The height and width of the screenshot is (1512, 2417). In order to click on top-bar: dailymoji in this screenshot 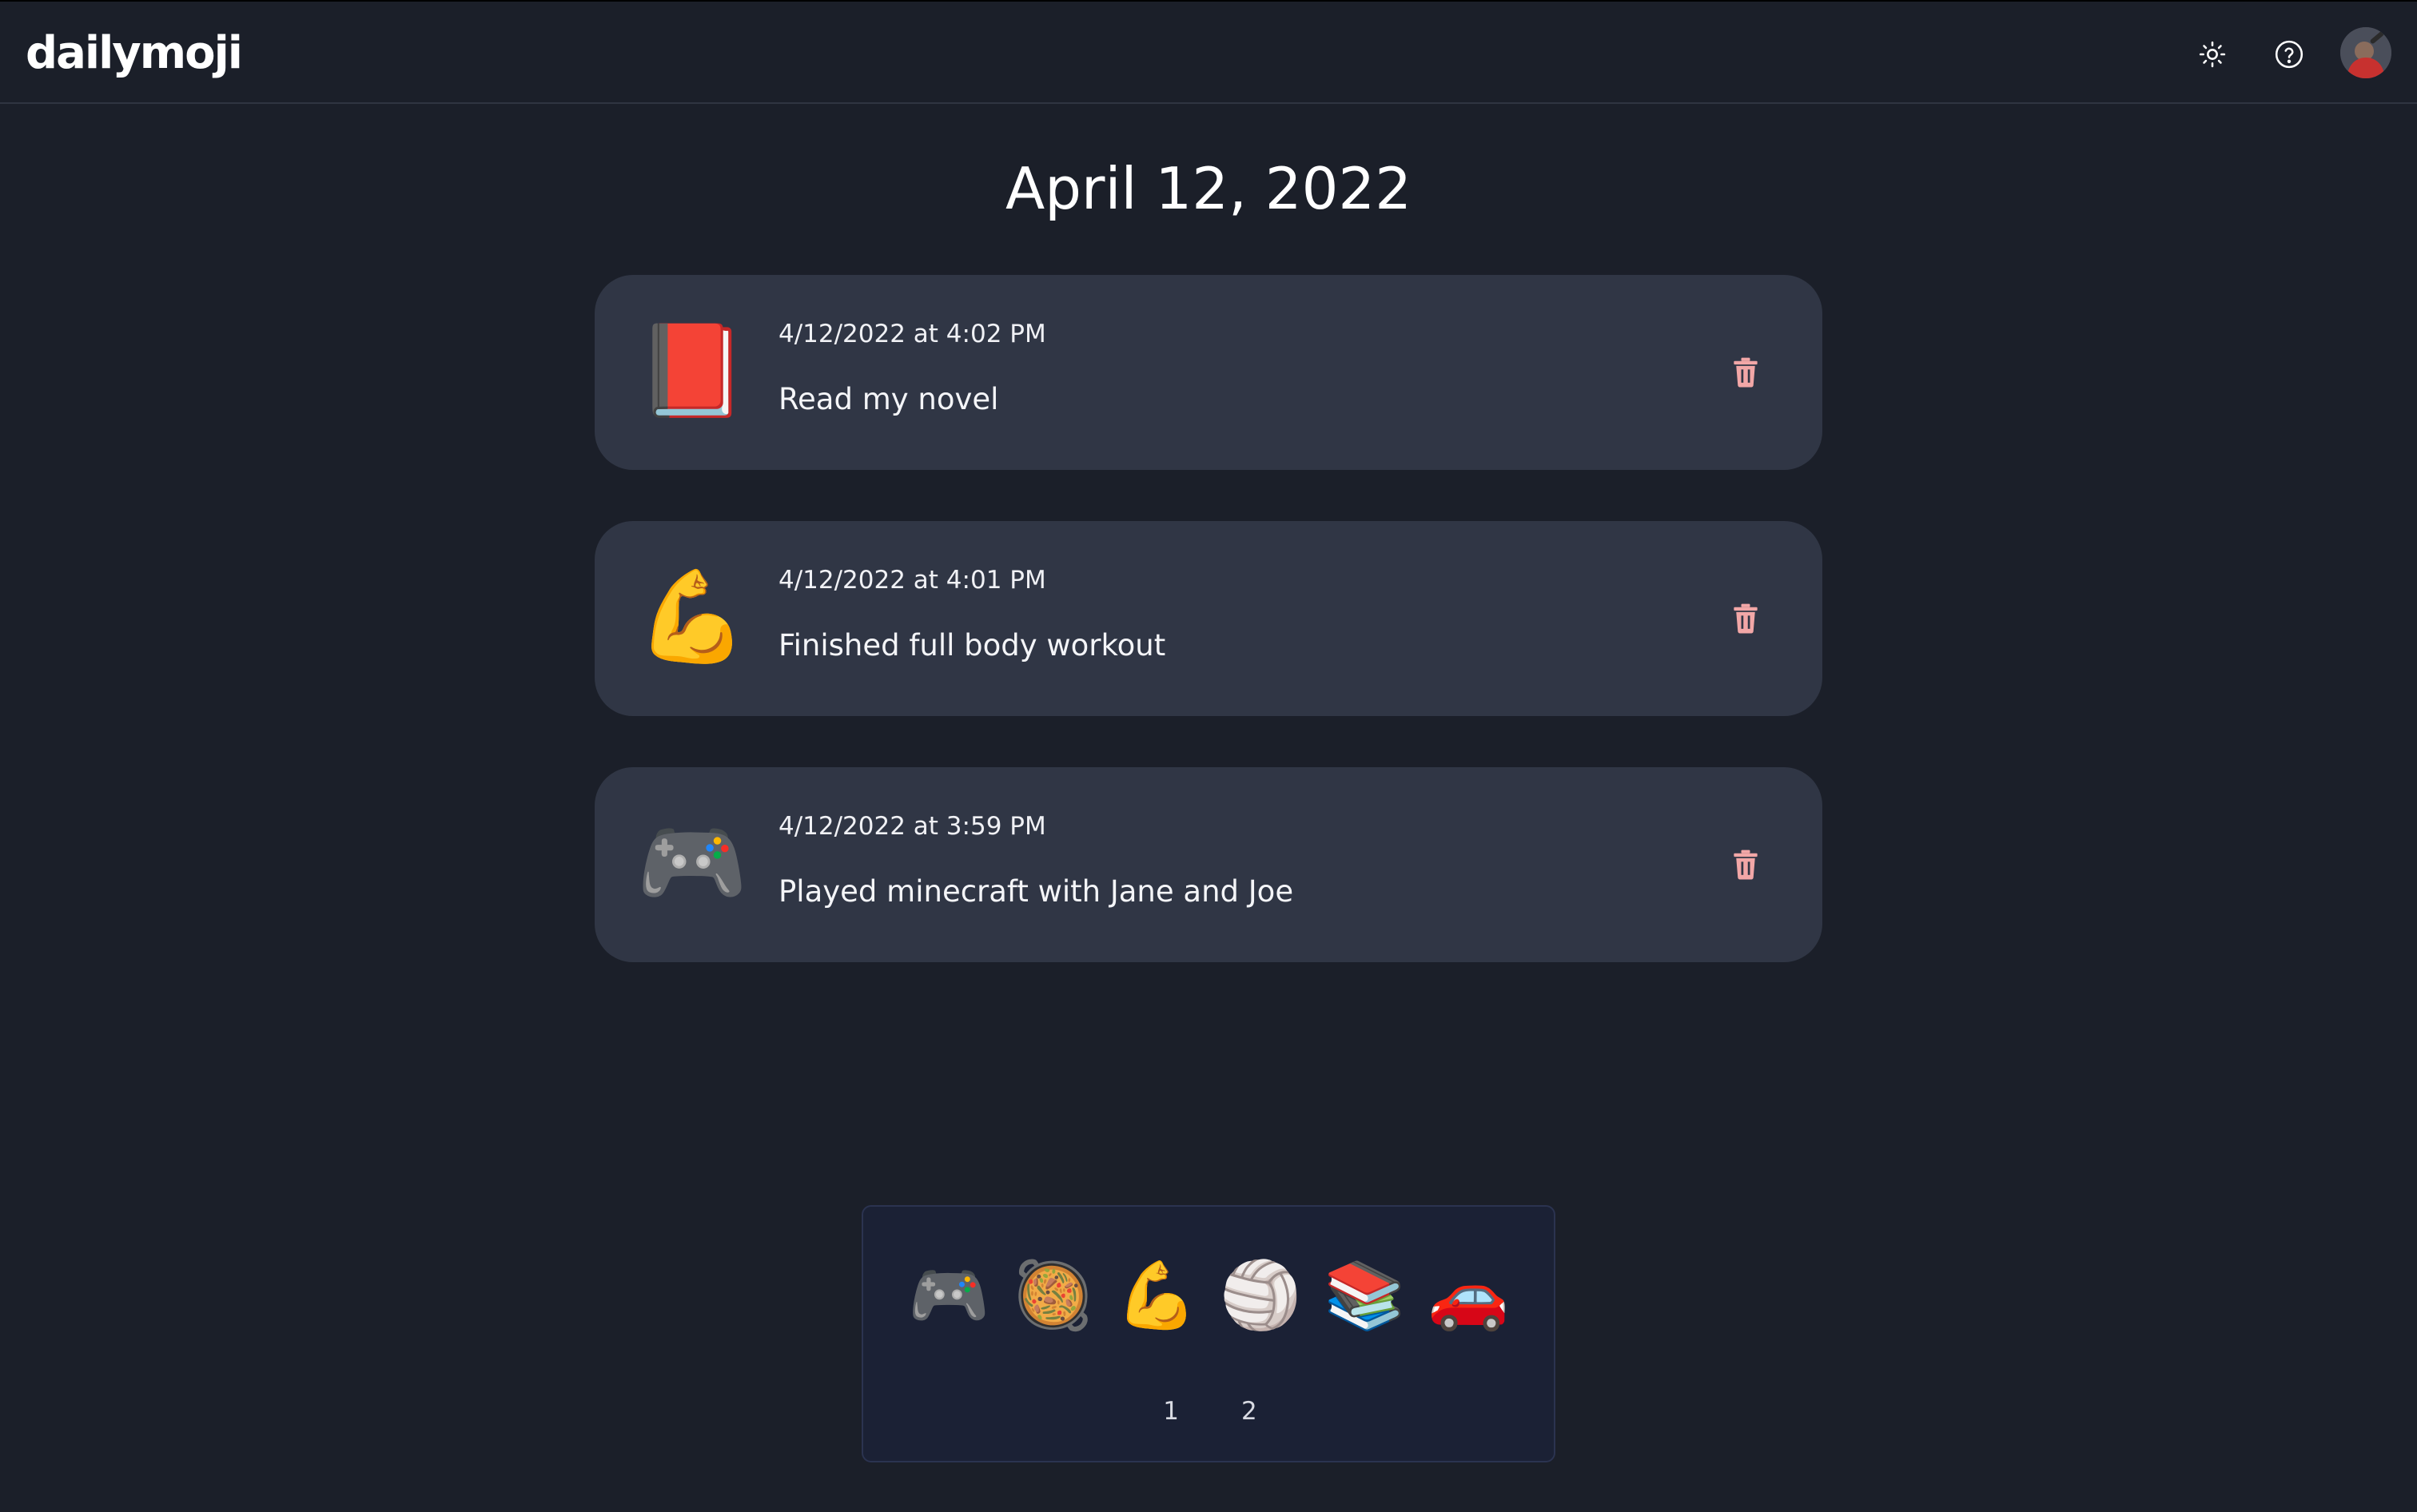, I will do `click(1208, 52)`.